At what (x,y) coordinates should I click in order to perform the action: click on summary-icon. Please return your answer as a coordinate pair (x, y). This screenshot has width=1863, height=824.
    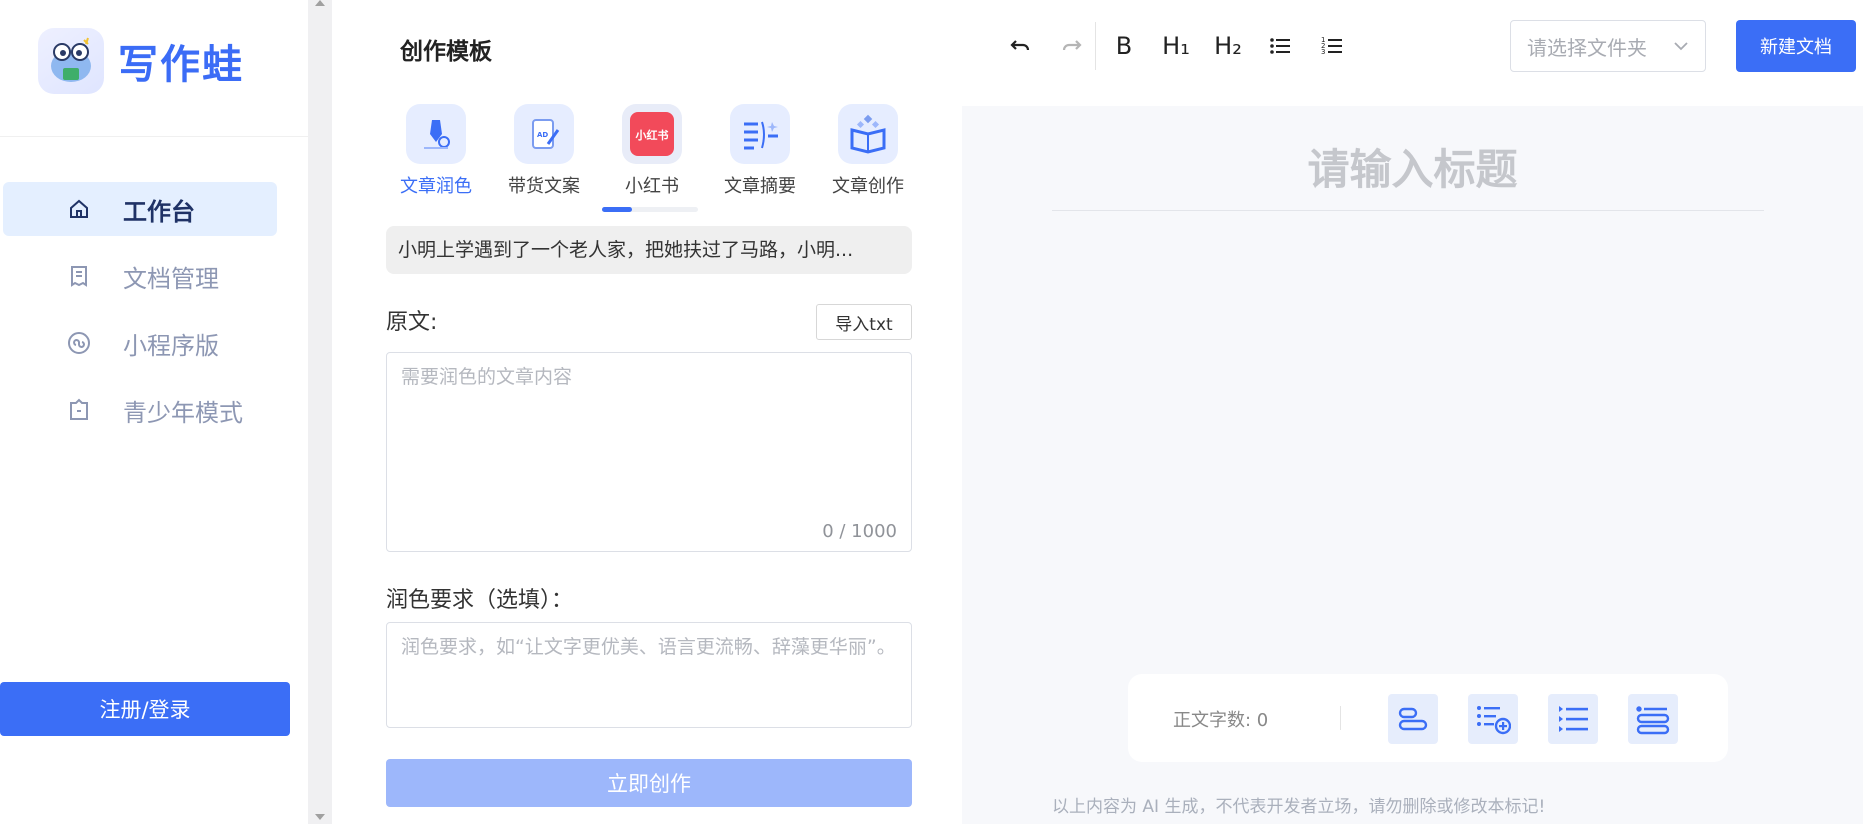
    Looking at the image, I should click on (760, 134).